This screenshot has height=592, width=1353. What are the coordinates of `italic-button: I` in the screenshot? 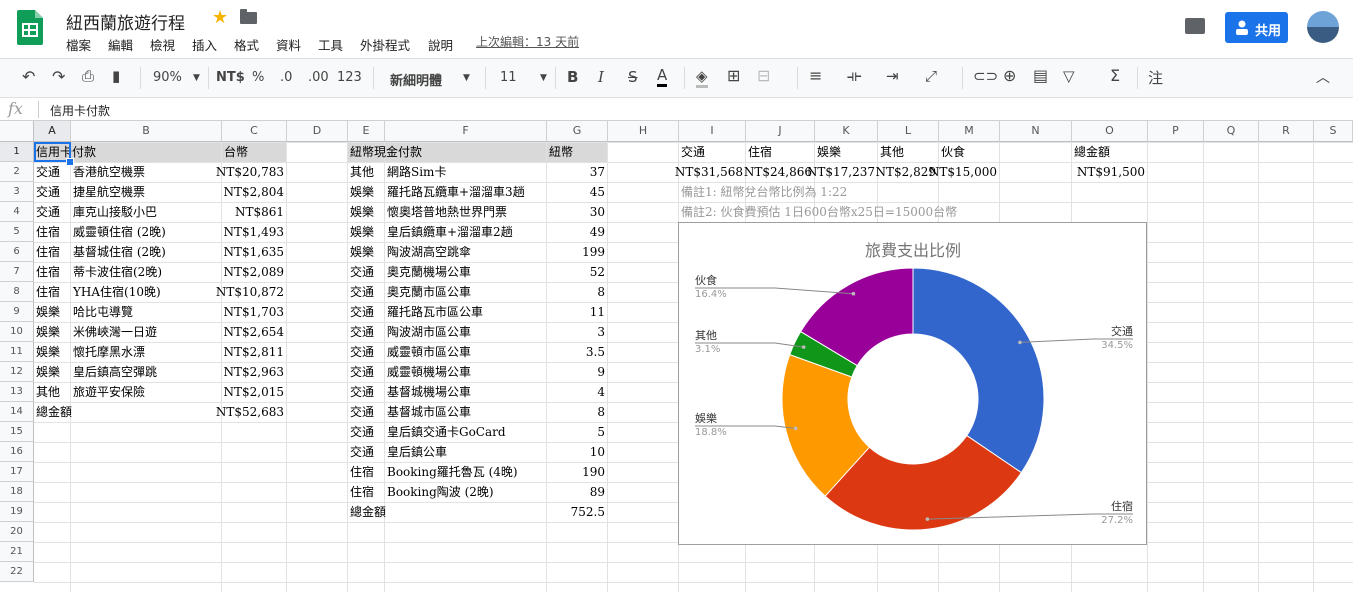 It's located at (601, 77).